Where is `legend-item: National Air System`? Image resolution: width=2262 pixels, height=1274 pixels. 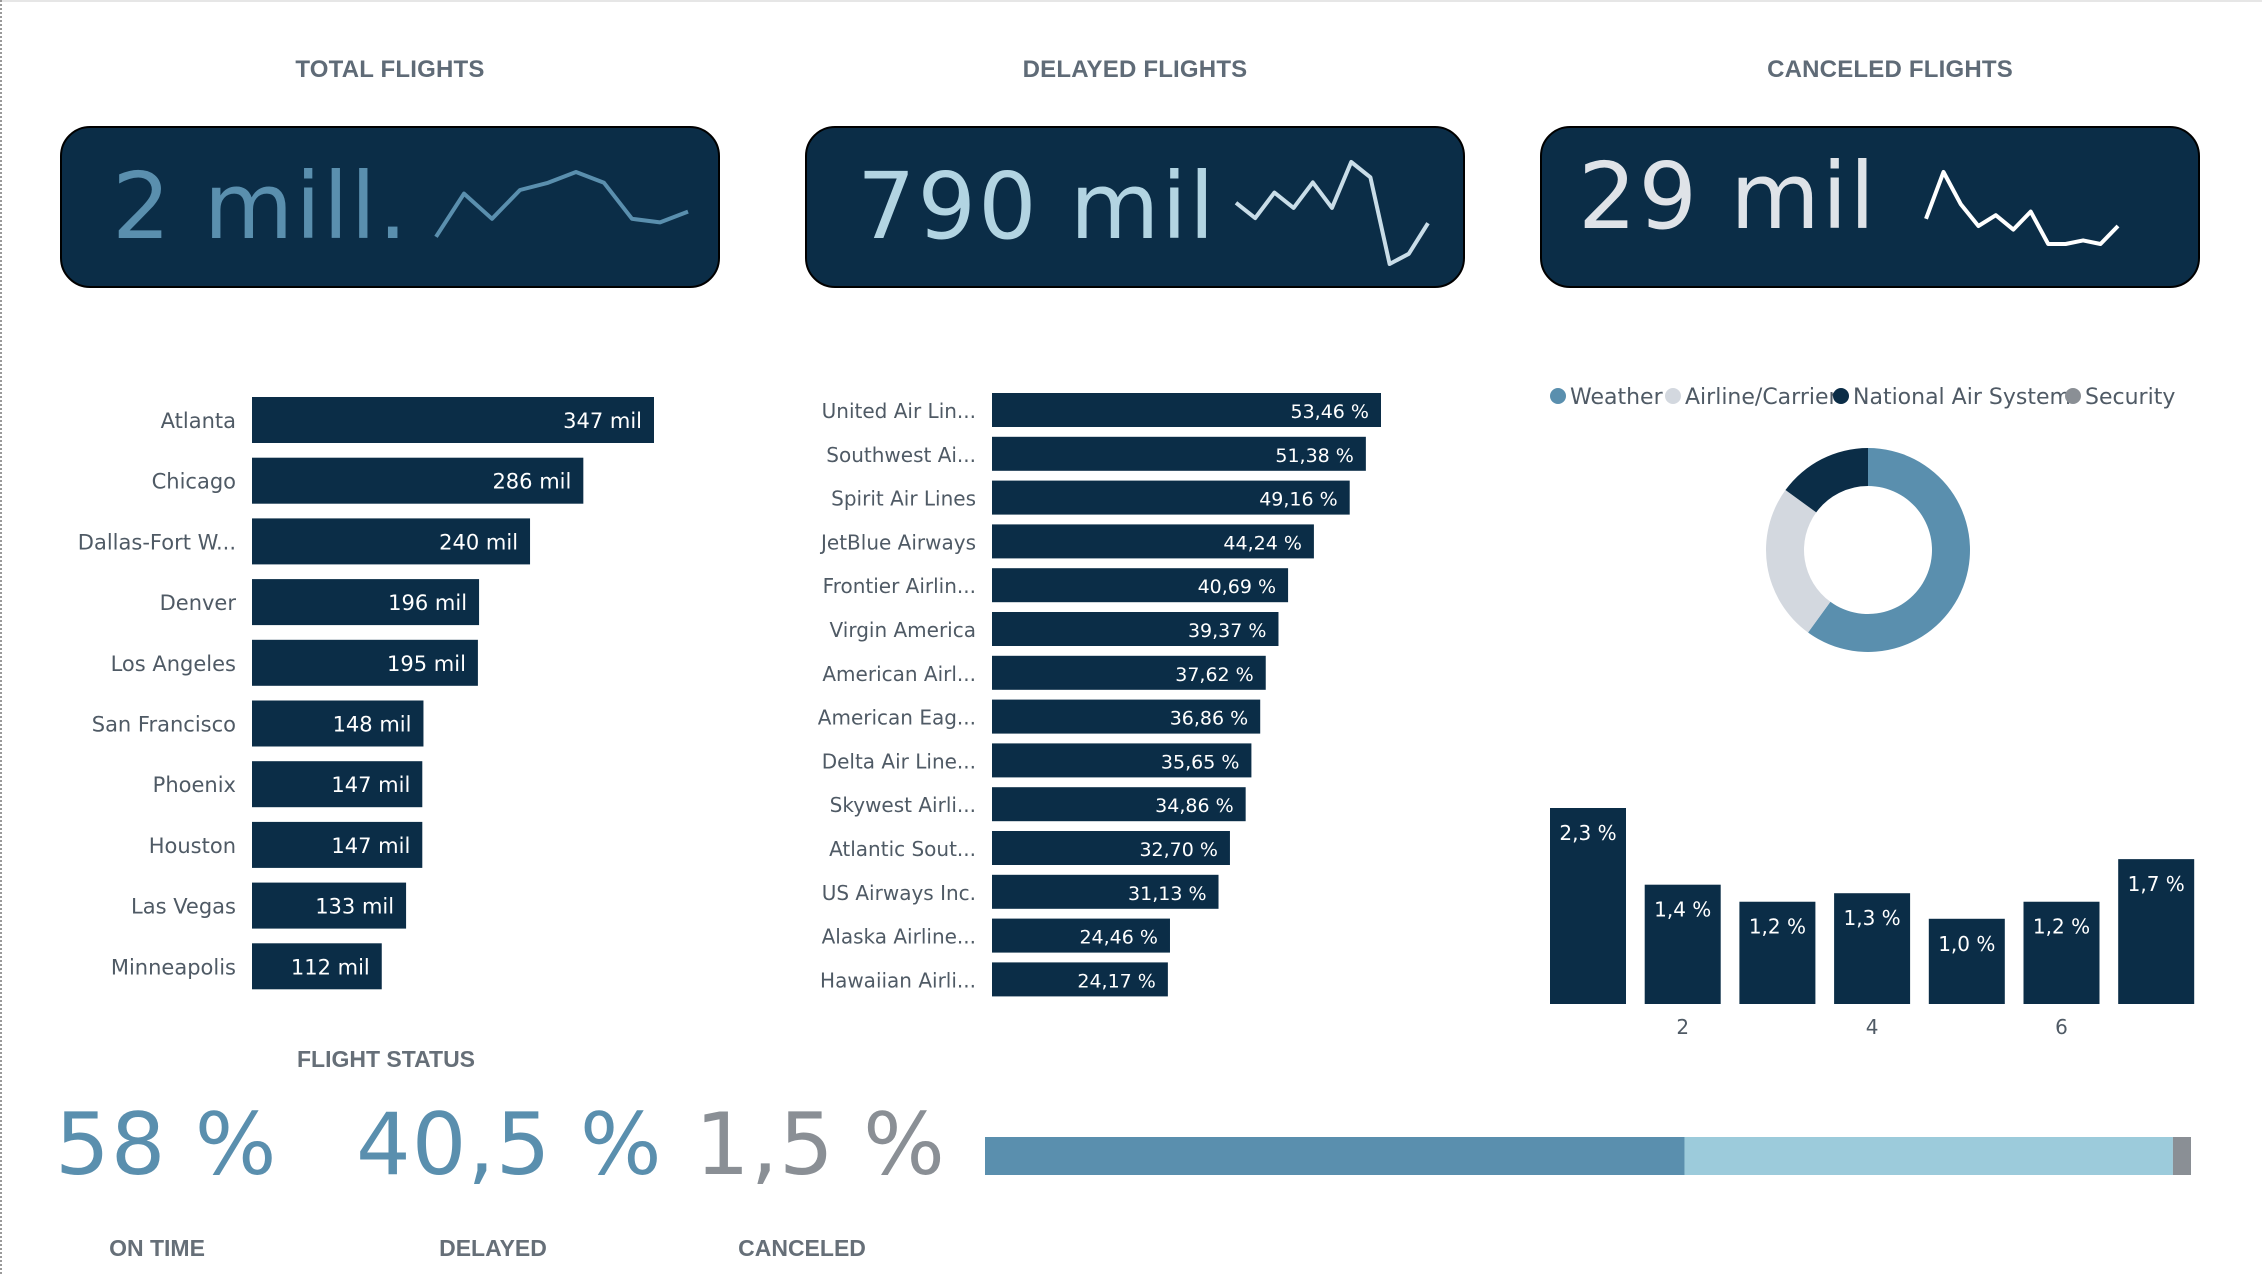 legend-item: National Air System is located at coordinates (1952, 397).